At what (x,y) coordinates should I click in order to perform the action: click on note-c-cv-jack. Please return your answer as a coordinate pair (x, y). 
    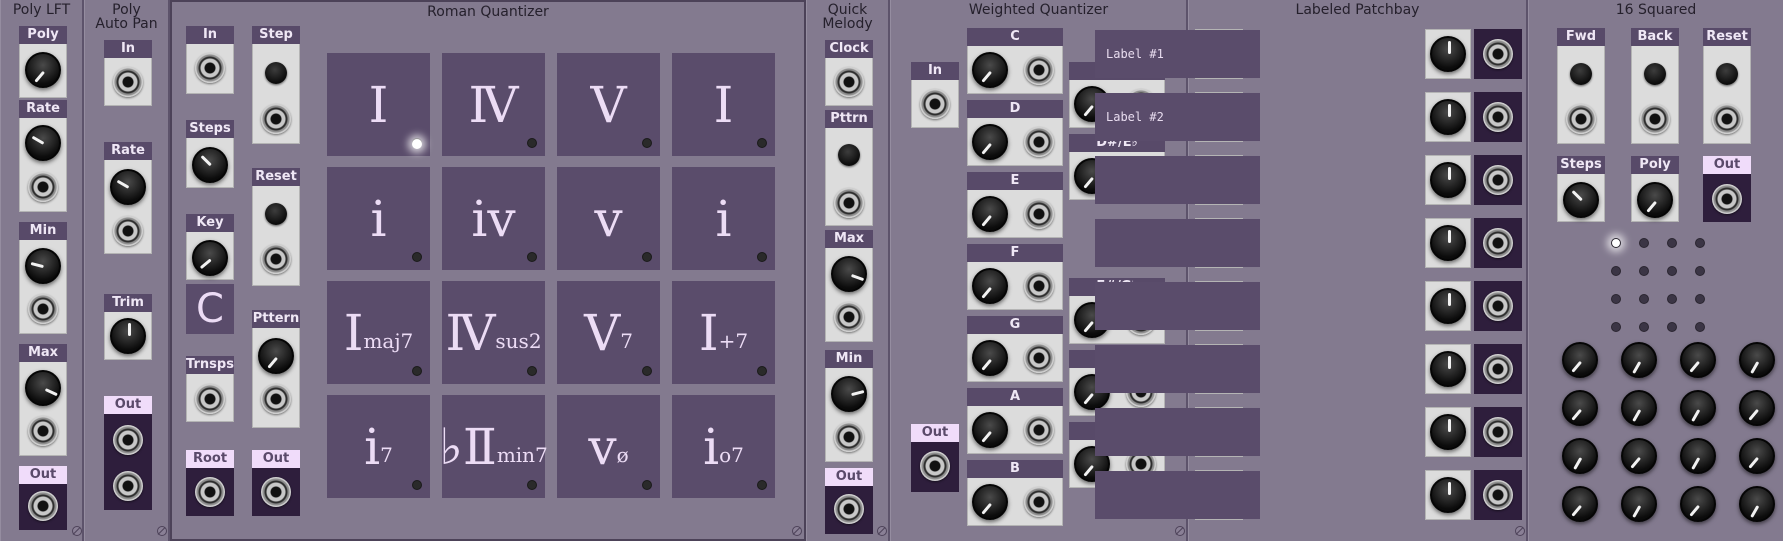
    Looking at the image, I should click on (1039, 70).